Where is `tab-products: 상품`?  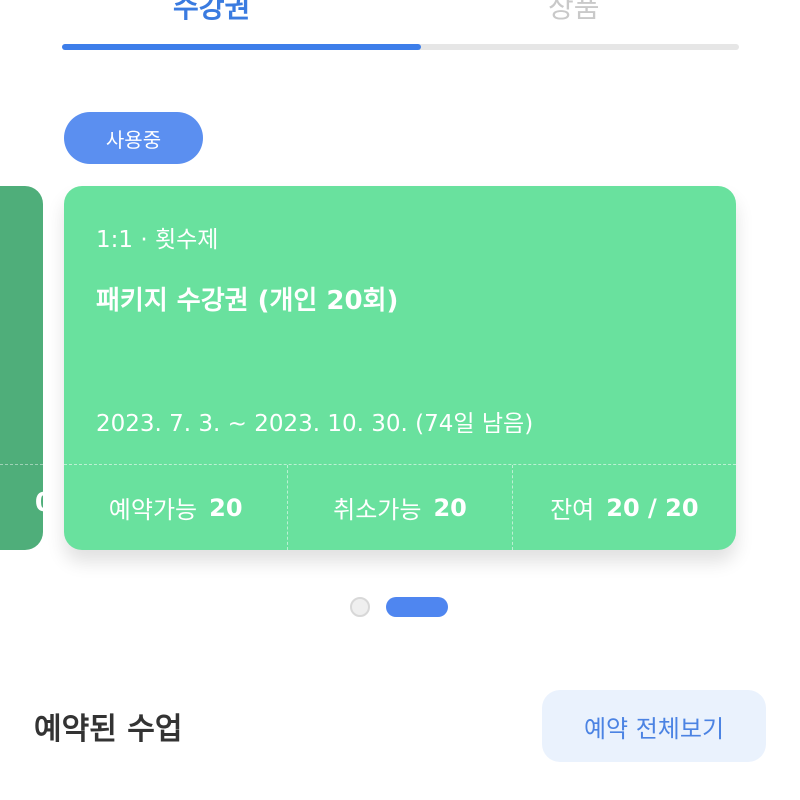
tab-products: 상품 is located at coordinates (574, 13).